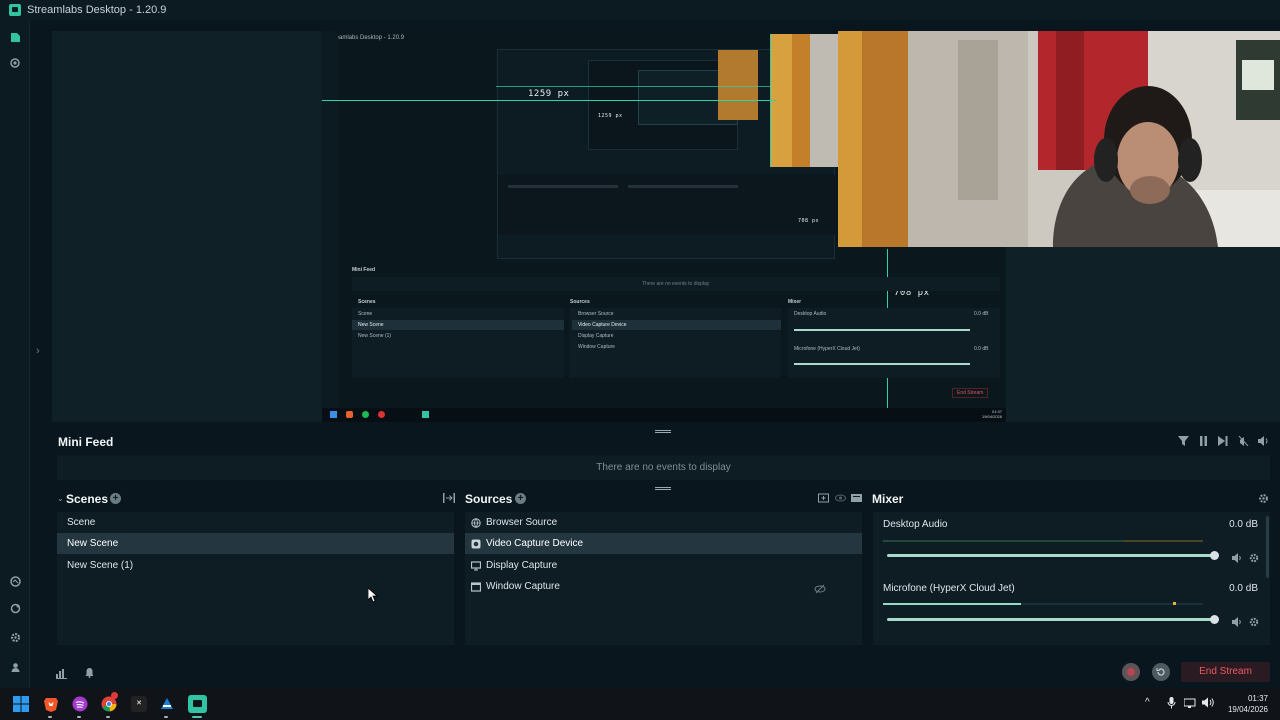 Image resolution: width=1280 pixels, height=720 pixels. I want to click on add-scene-button: +, so click(115, 498).